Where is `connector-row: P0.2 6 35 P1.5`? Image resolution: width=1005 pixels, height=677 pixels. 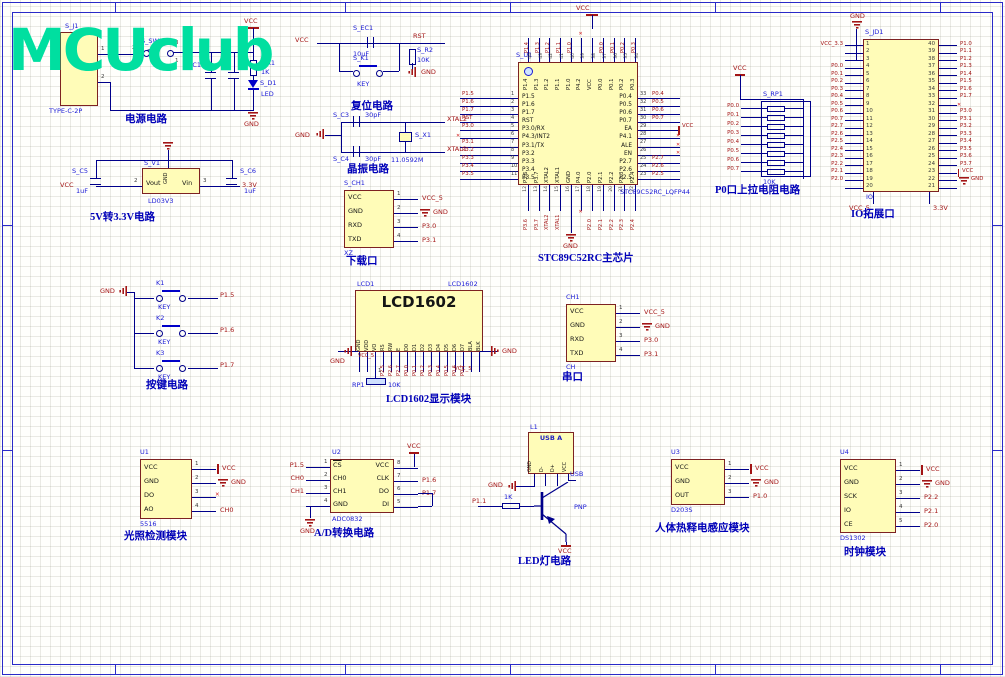
connector-row: P0.2 6 35 P1.5 is located at coordinates (912, 82).